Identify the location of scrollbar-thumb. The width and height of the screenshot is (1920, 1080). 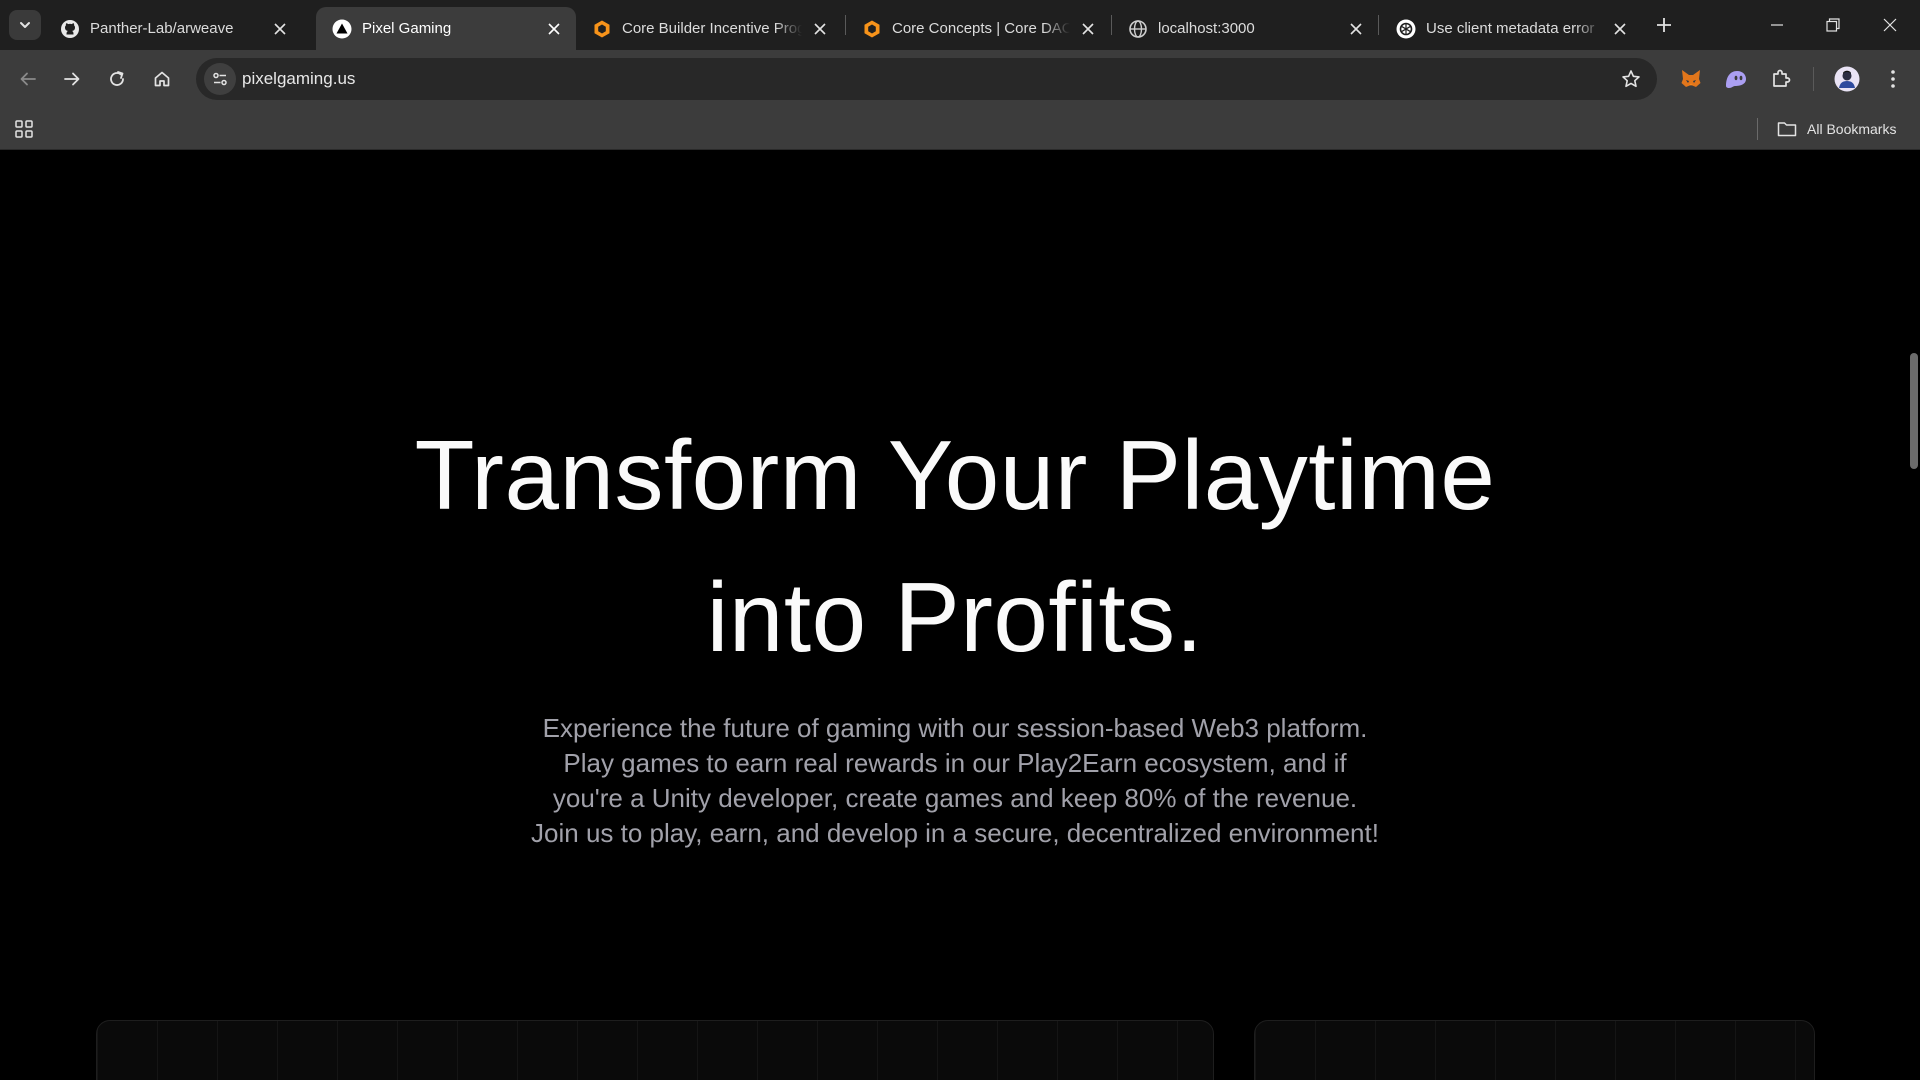
(1914, 411).